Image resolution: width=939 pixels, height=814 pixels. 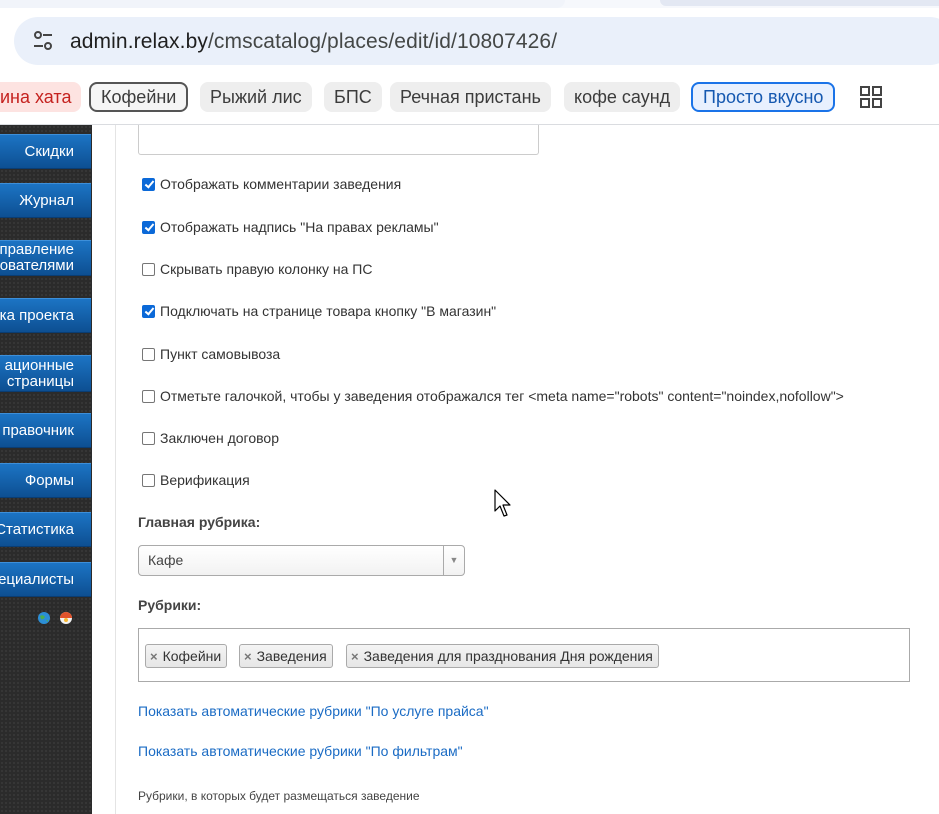 I want to click on active-tab-edge, so click(x=282, y=4).